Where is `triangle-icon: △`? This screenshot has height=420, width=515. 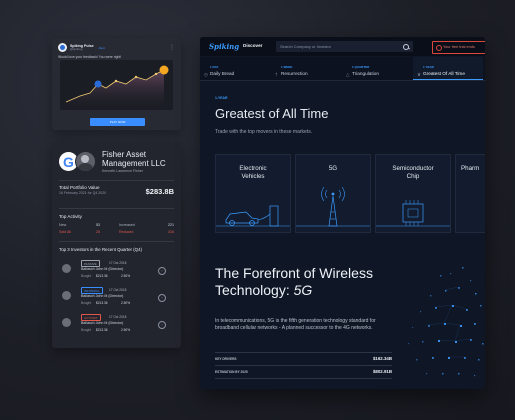 triangle-icon: △ is located at coordinates (348, 74).